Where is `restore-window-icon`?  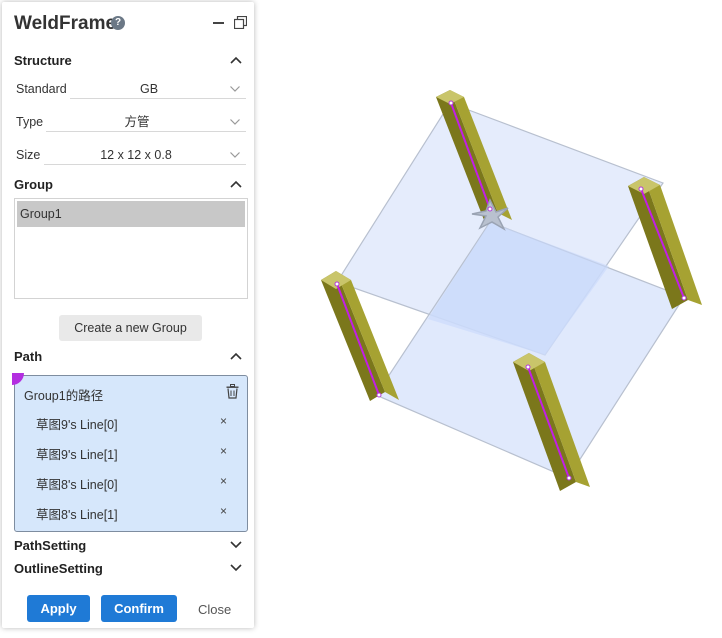
restore-window-icon is located at coordinates (240, 22).